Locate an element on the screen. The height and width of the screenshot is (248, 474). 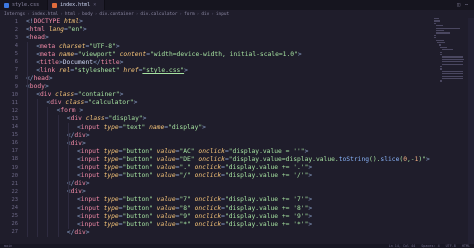
code-line: 21 </div > is located at coordinates (220, 184).